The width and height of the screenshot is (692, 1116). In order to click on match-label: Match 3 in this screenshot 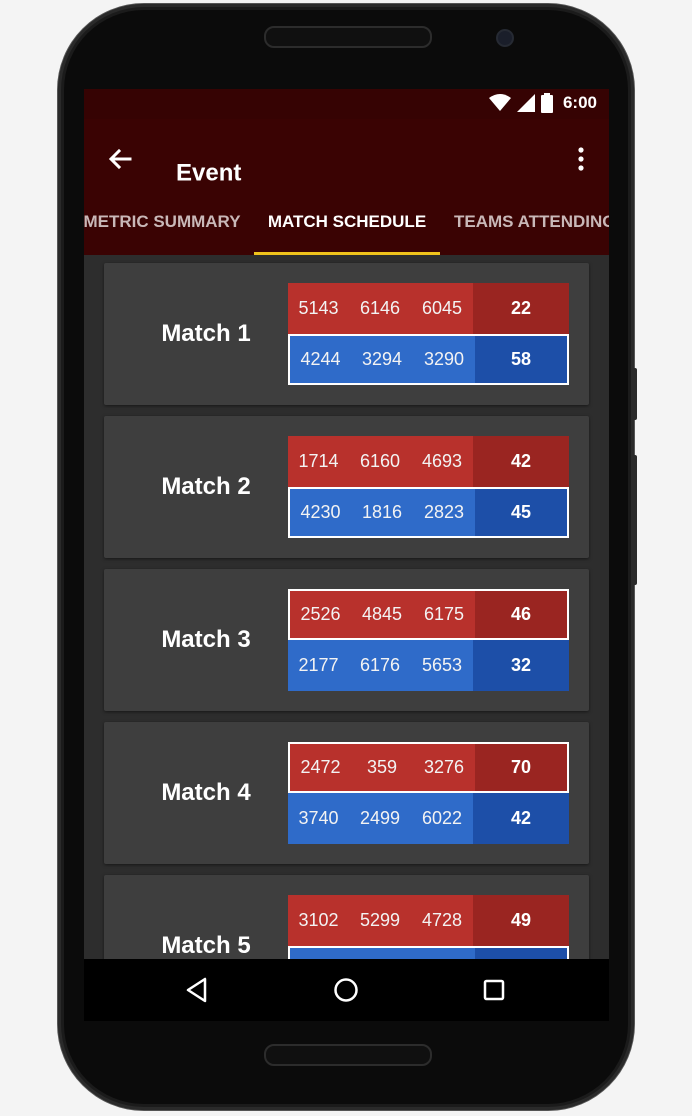, I will do `click(206, 639)`.